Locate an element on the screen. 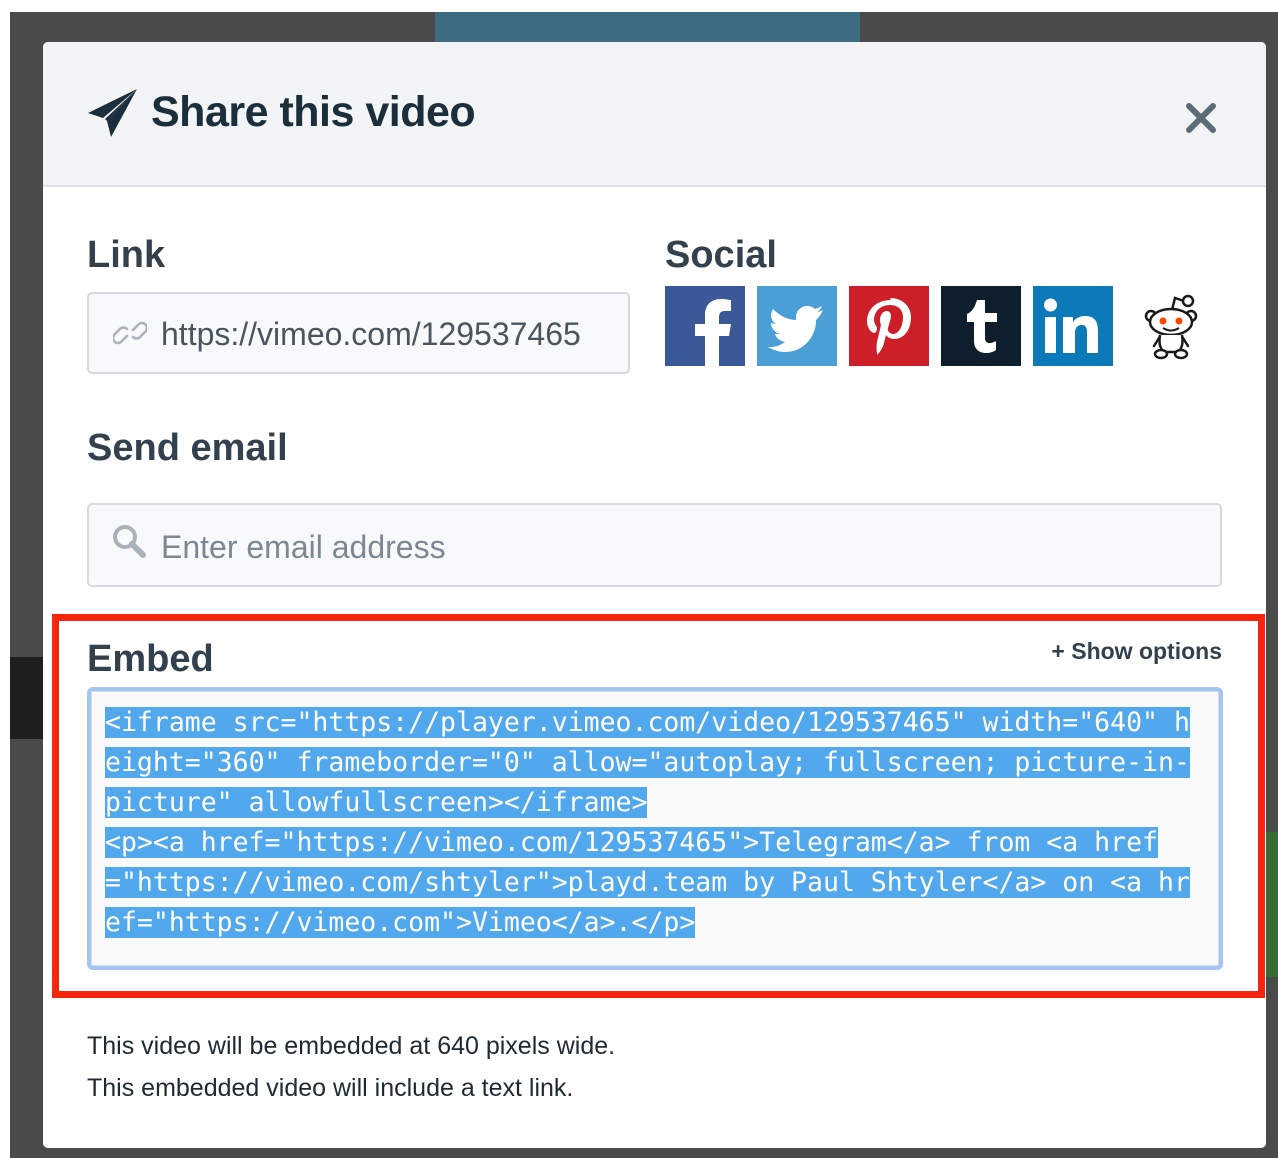  facebook-icon is located at coordinates (705, 326).